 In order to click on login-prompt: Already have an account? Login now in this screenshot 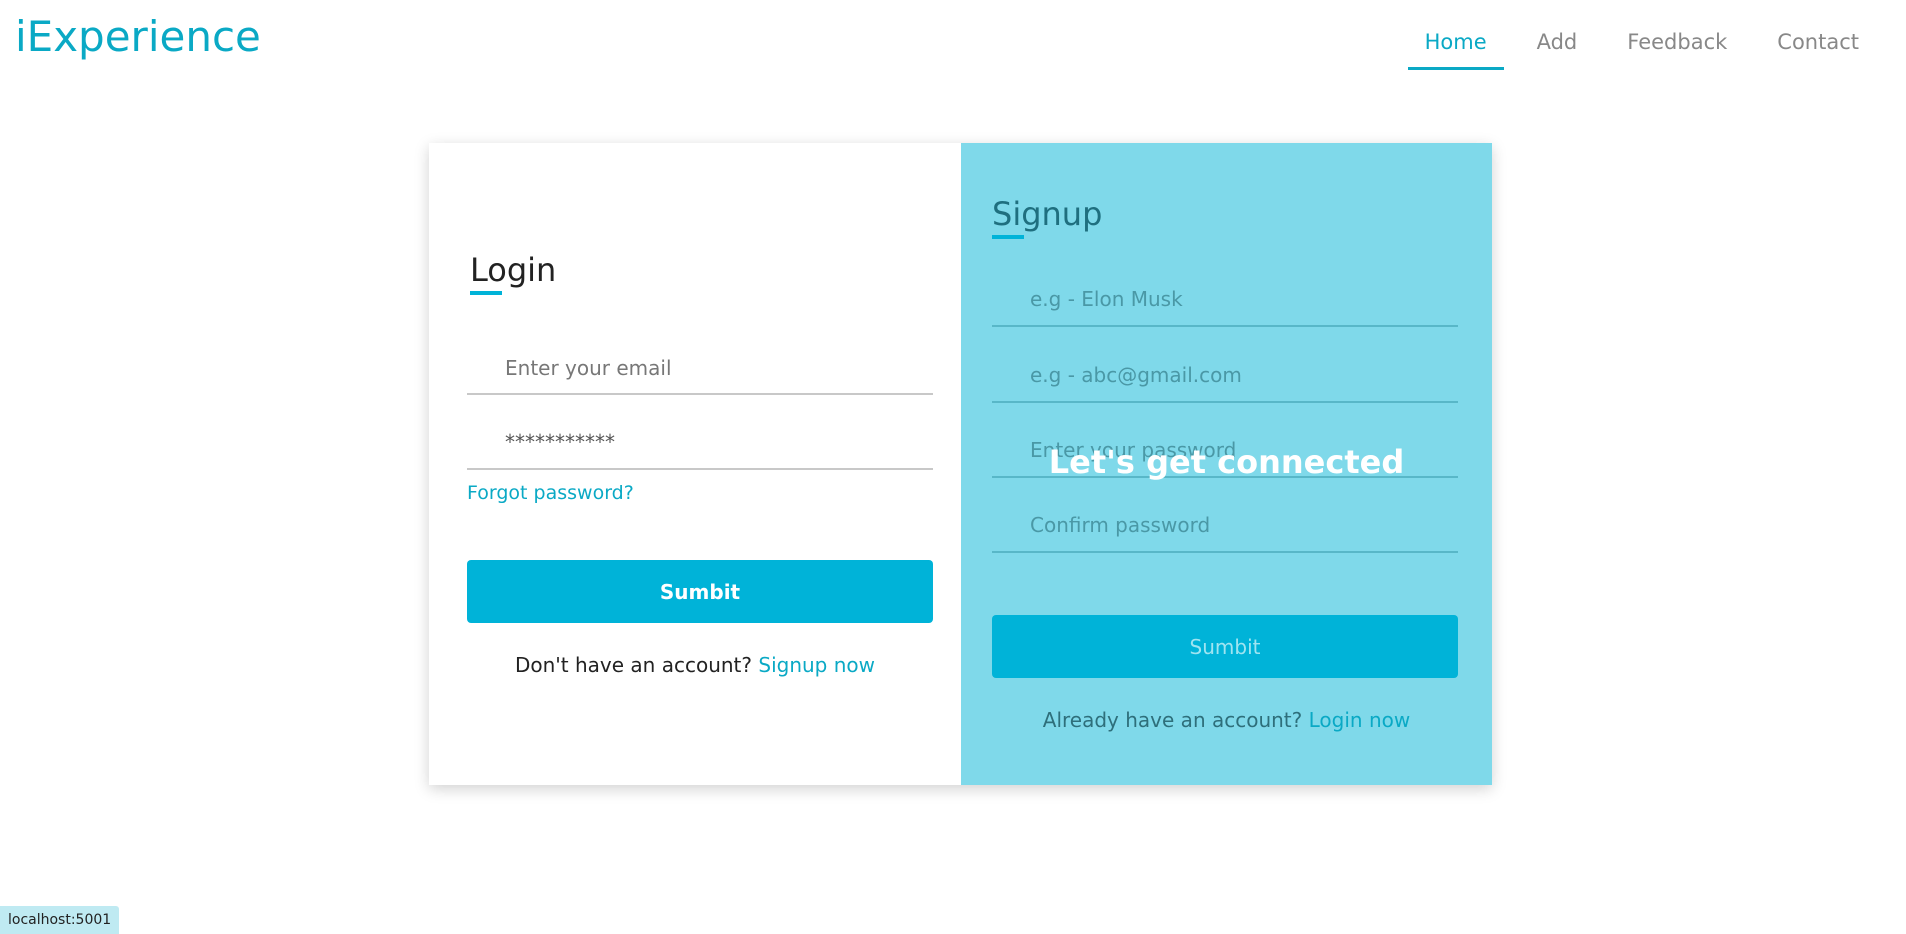, I will do `click(1226, 720)`.